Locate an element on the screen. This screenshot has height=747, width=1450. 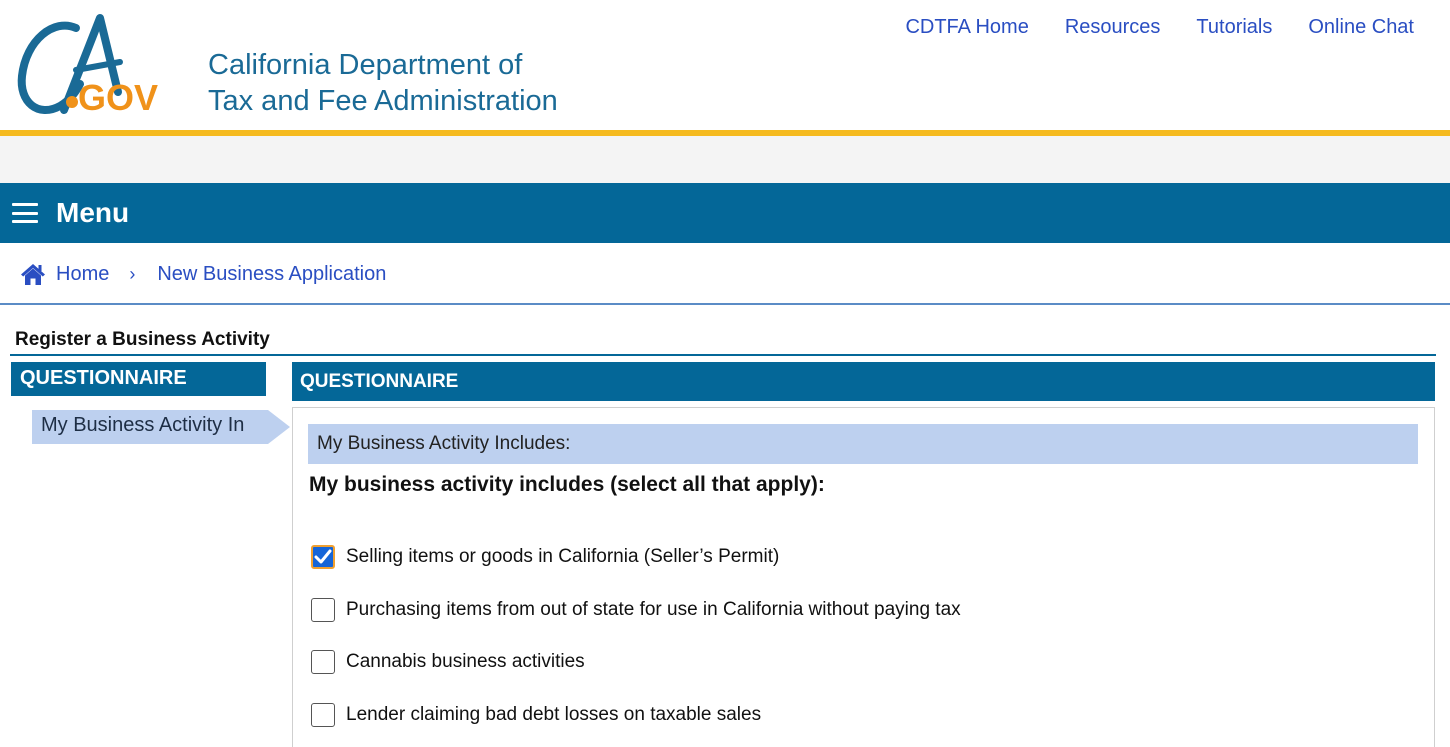
out-of-state-purchases-checkbox is located at coordinates (323, 610).